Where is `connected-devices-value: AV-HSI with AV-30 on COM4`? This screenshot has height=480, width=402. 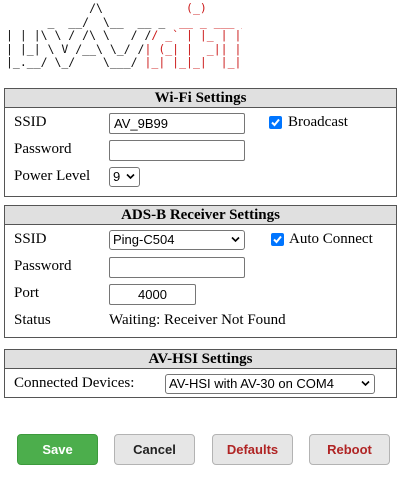 connected-devices-value: AV-HSI with AV-30 on COM4 is located at coordinates (251, 383).